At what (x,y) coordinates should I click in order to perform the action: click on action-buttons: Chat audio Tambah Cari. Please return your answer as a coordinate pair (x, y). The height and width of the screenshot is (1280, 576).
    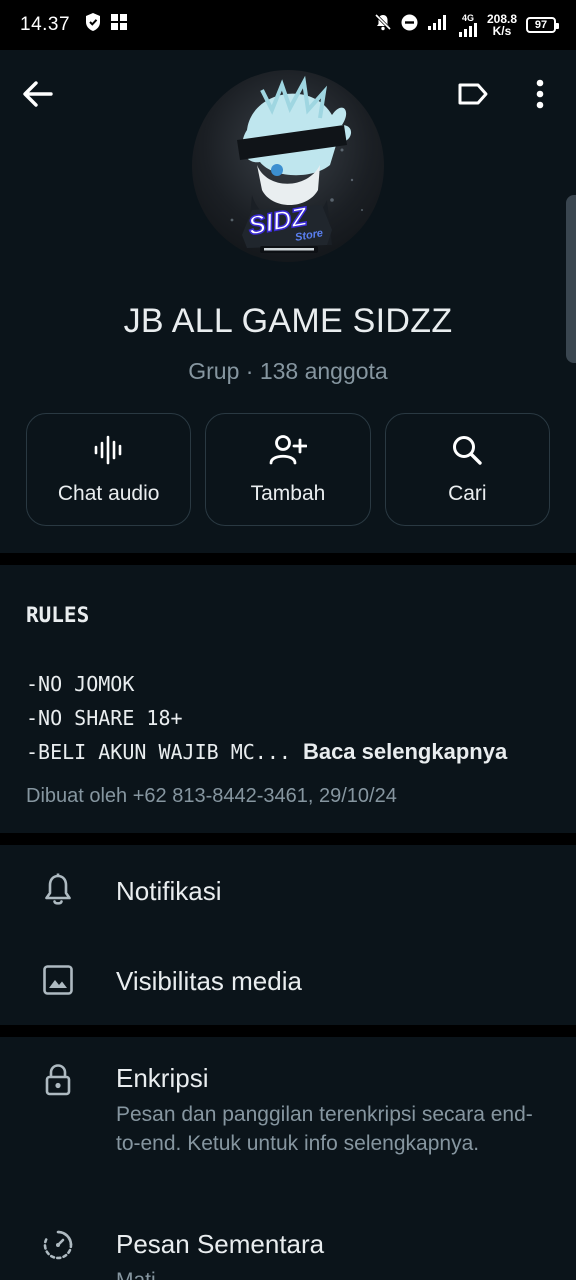
    Looking at the image, I should click on (288, 469).